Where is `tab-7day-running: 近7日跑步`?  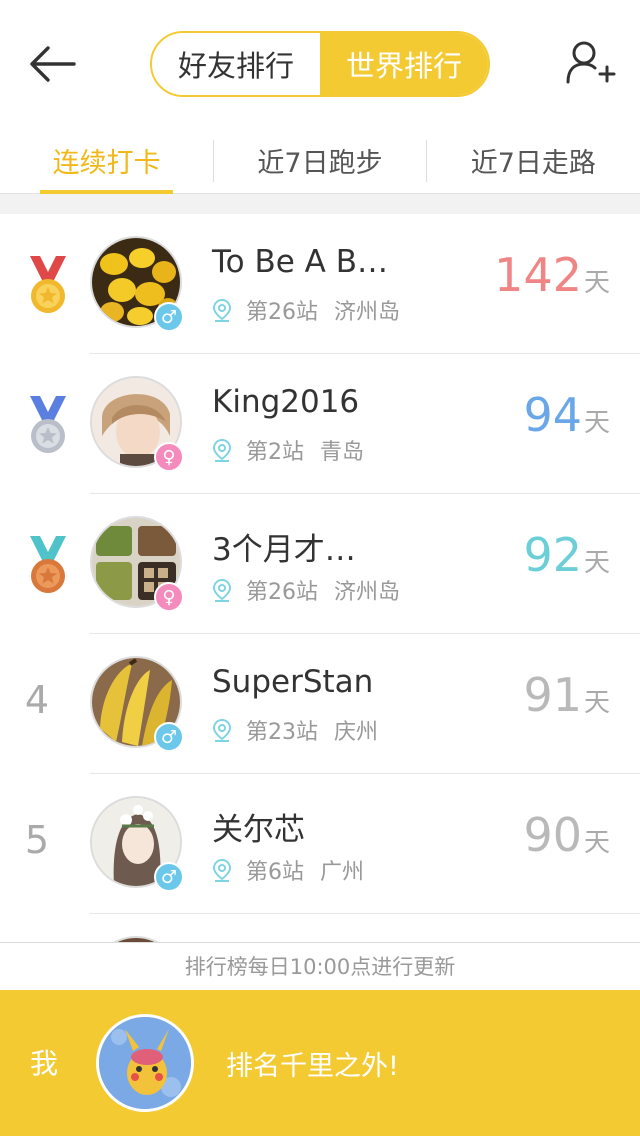 tab-7day-running: 近7日跑步 is located at coordinates (319, 160).